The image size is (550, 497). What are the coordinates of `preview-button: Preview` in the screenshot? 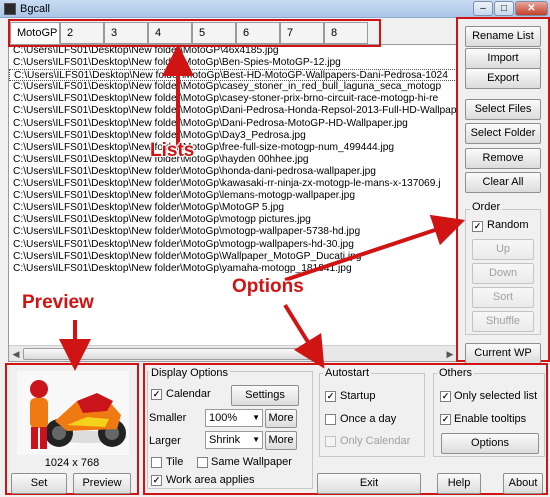 It's located at (102, 483).